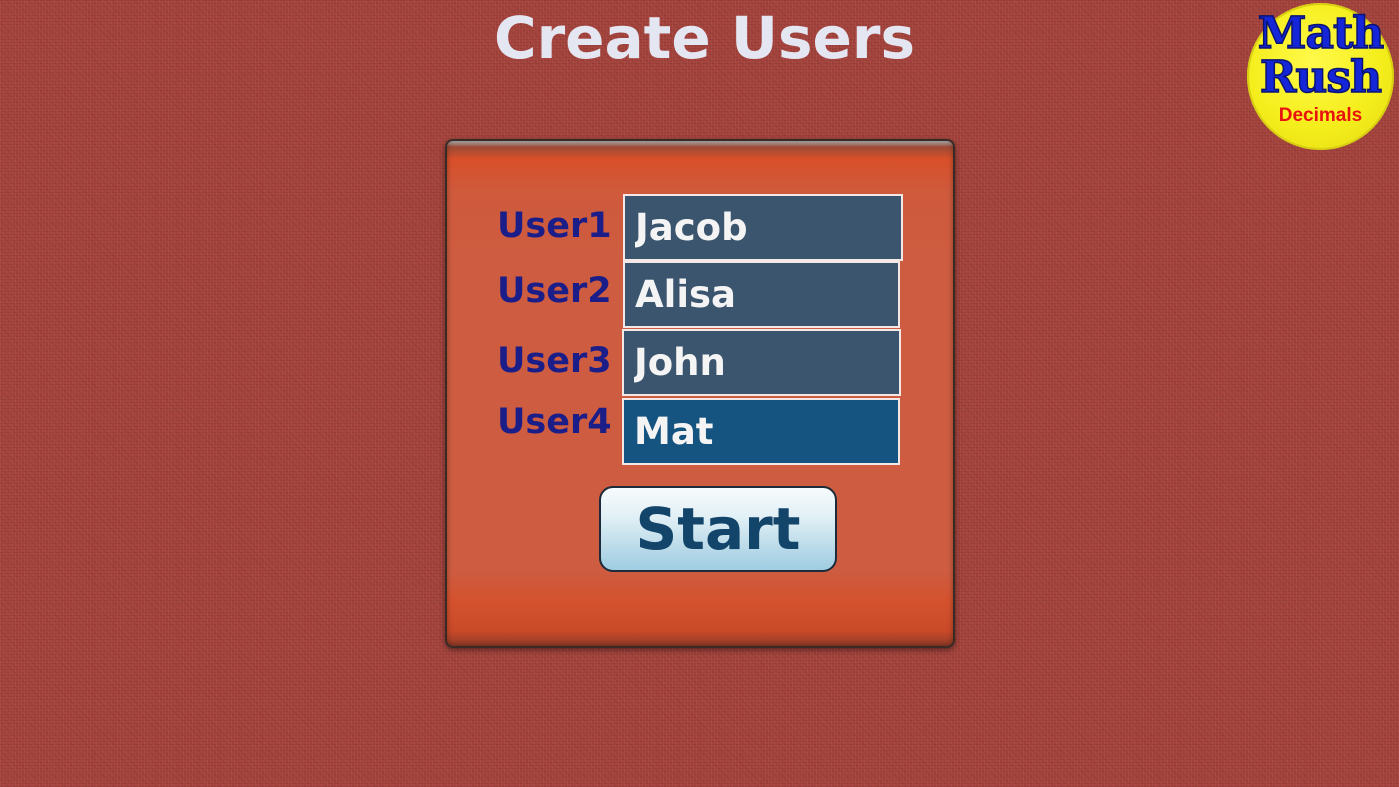  What do you see at coordinates (761, 294) in the screenshot?
I see `user2-name-input` at bounding box center [761, 294].